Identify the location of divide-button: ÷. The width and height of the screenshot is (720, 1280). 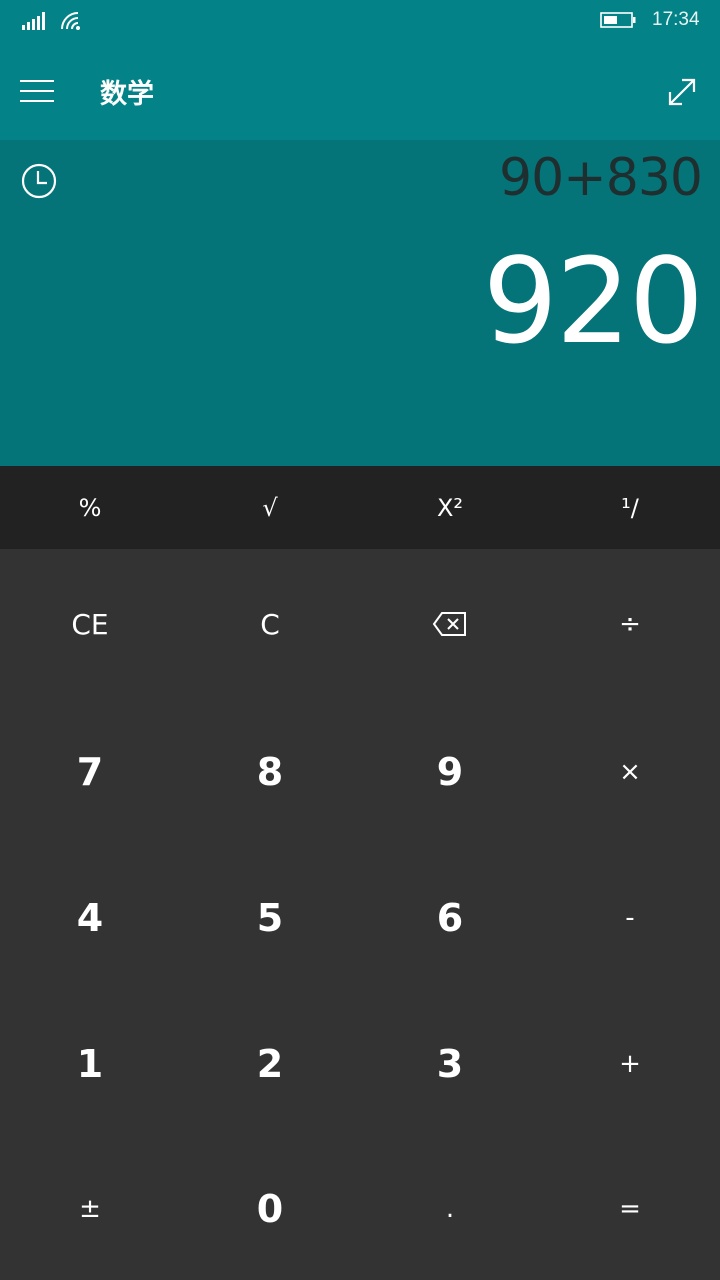
(630, 624).